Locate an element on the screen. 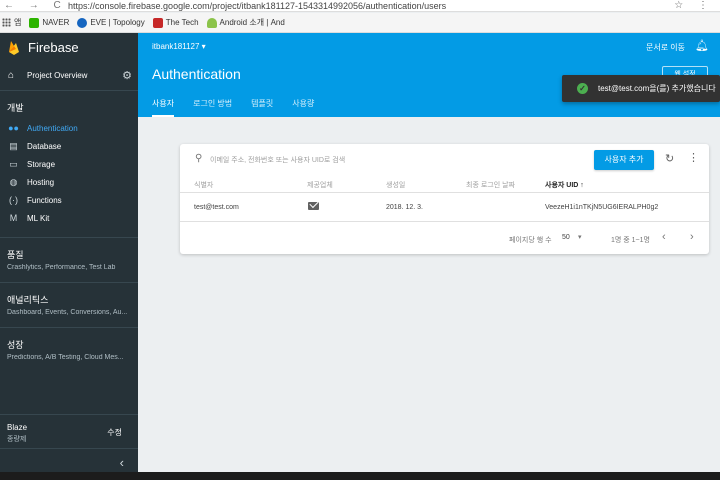 The width and height of the screenshot is (720, 480). cell-identifier: test@test.com is located at coordinates (216, 207).